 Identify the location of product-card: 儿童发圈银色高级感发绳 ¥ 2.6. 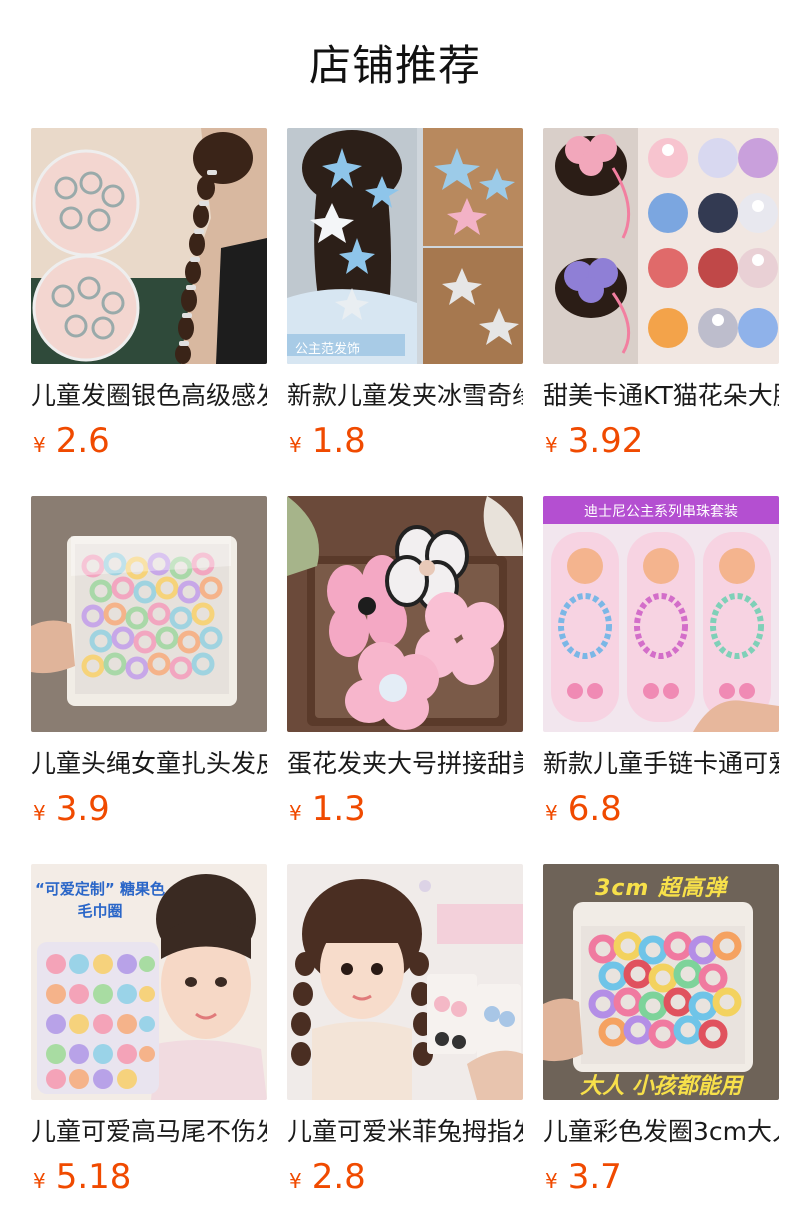
(149, 312).